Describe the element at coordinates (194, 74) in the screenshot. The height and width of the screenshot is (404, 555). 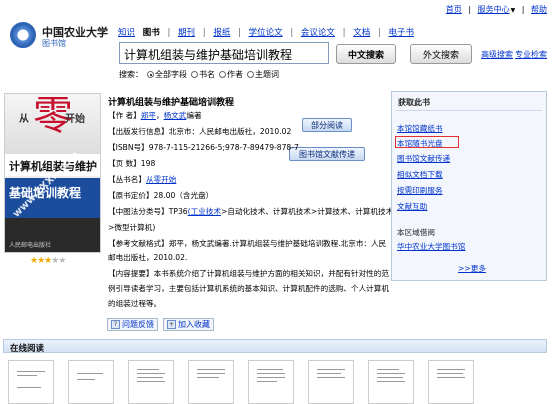
I see `radio-title` at that location.